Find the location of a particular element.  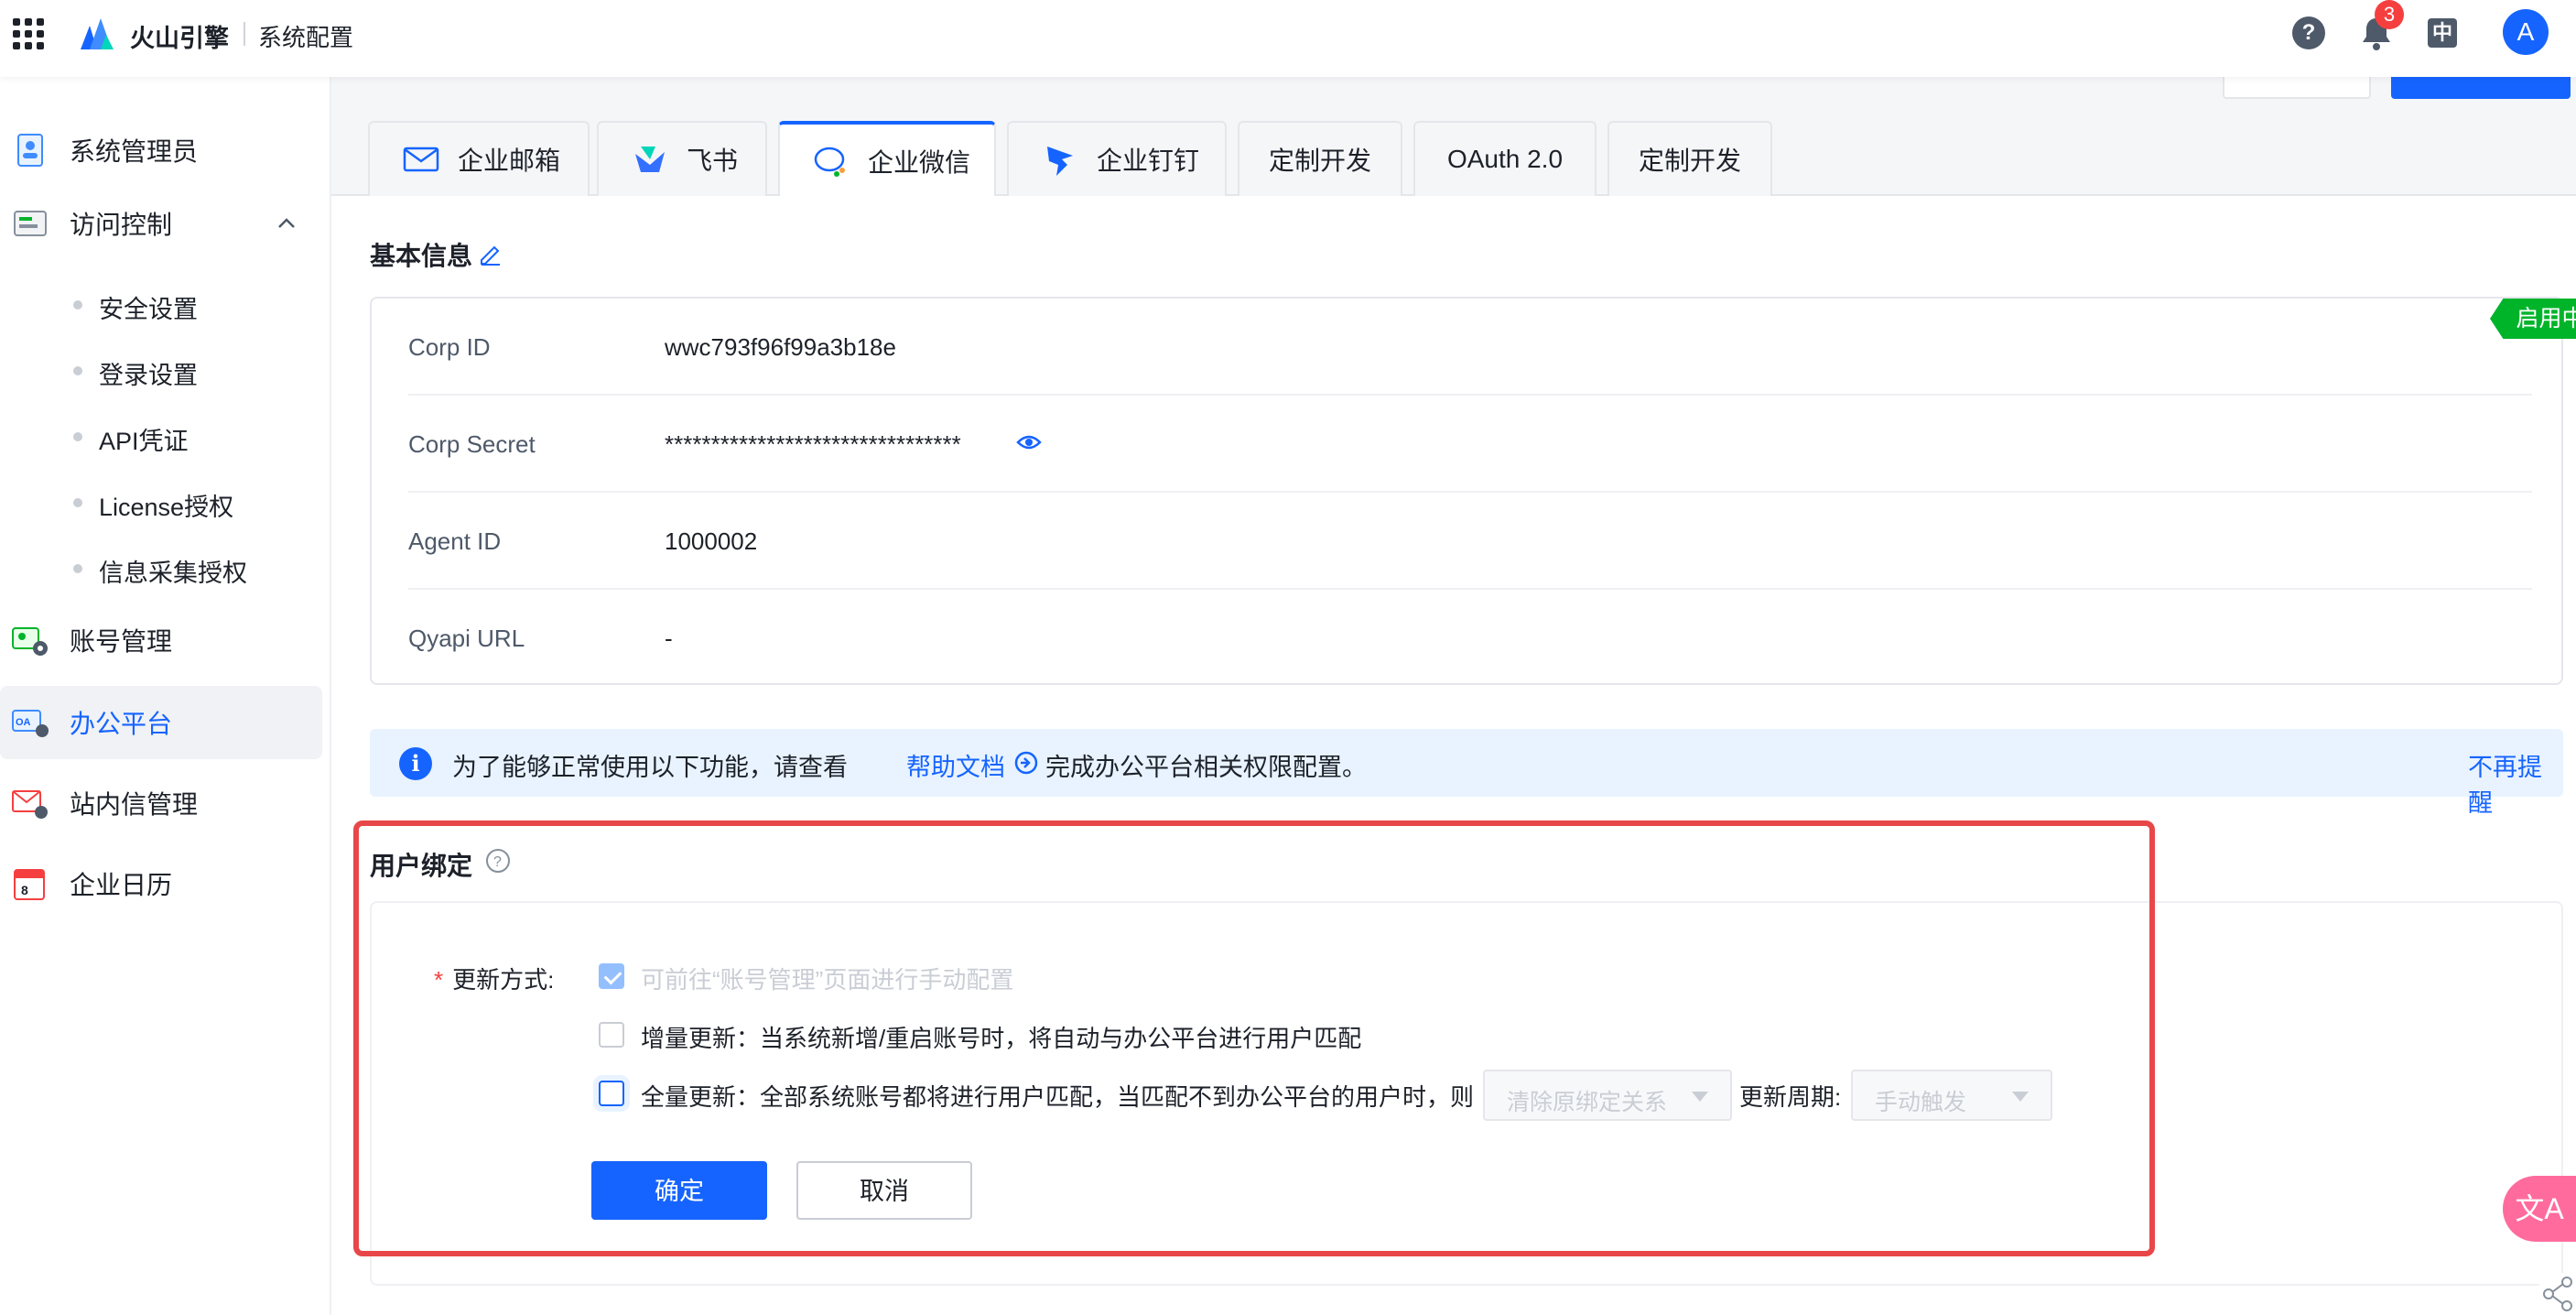

tab-label: OAuth 2.0 is located at coordinates (1505, 159).